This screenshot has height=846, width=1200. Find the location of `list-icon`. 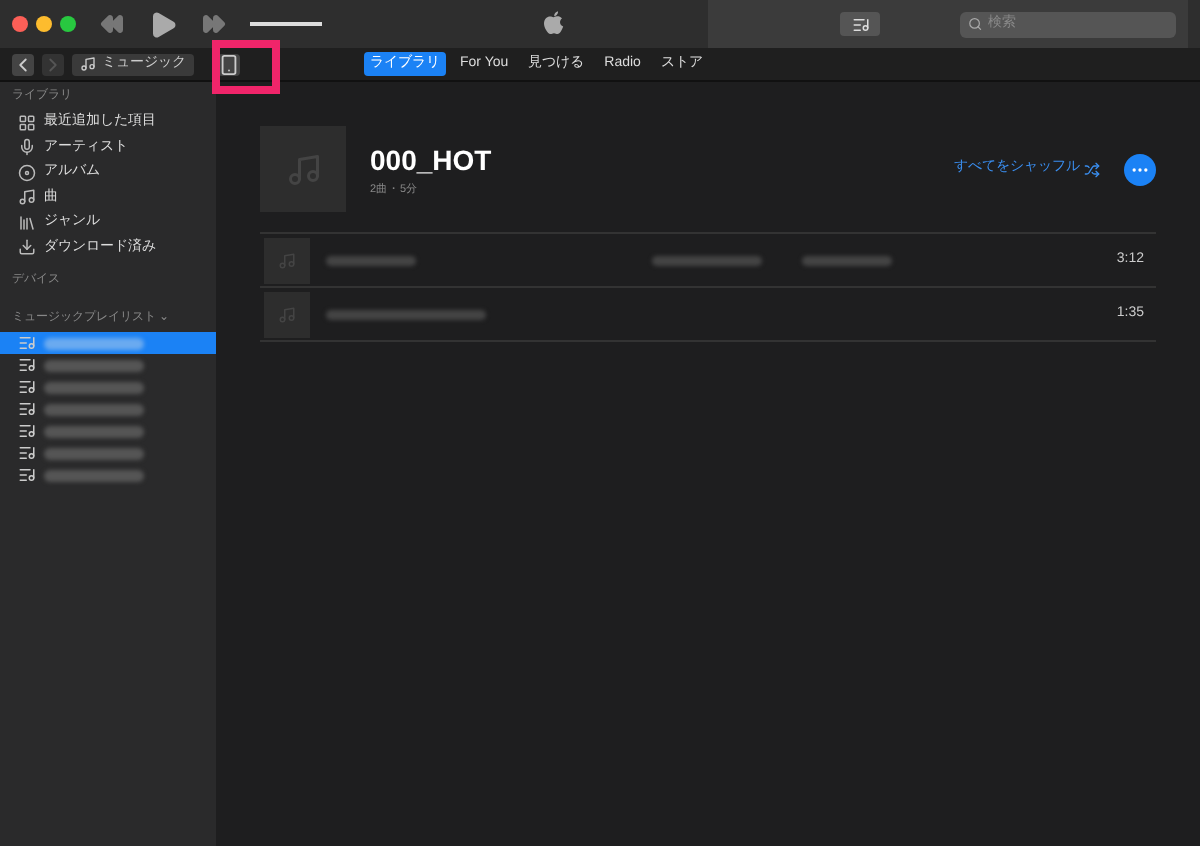

list-icon is located at coordinates (860, 24).